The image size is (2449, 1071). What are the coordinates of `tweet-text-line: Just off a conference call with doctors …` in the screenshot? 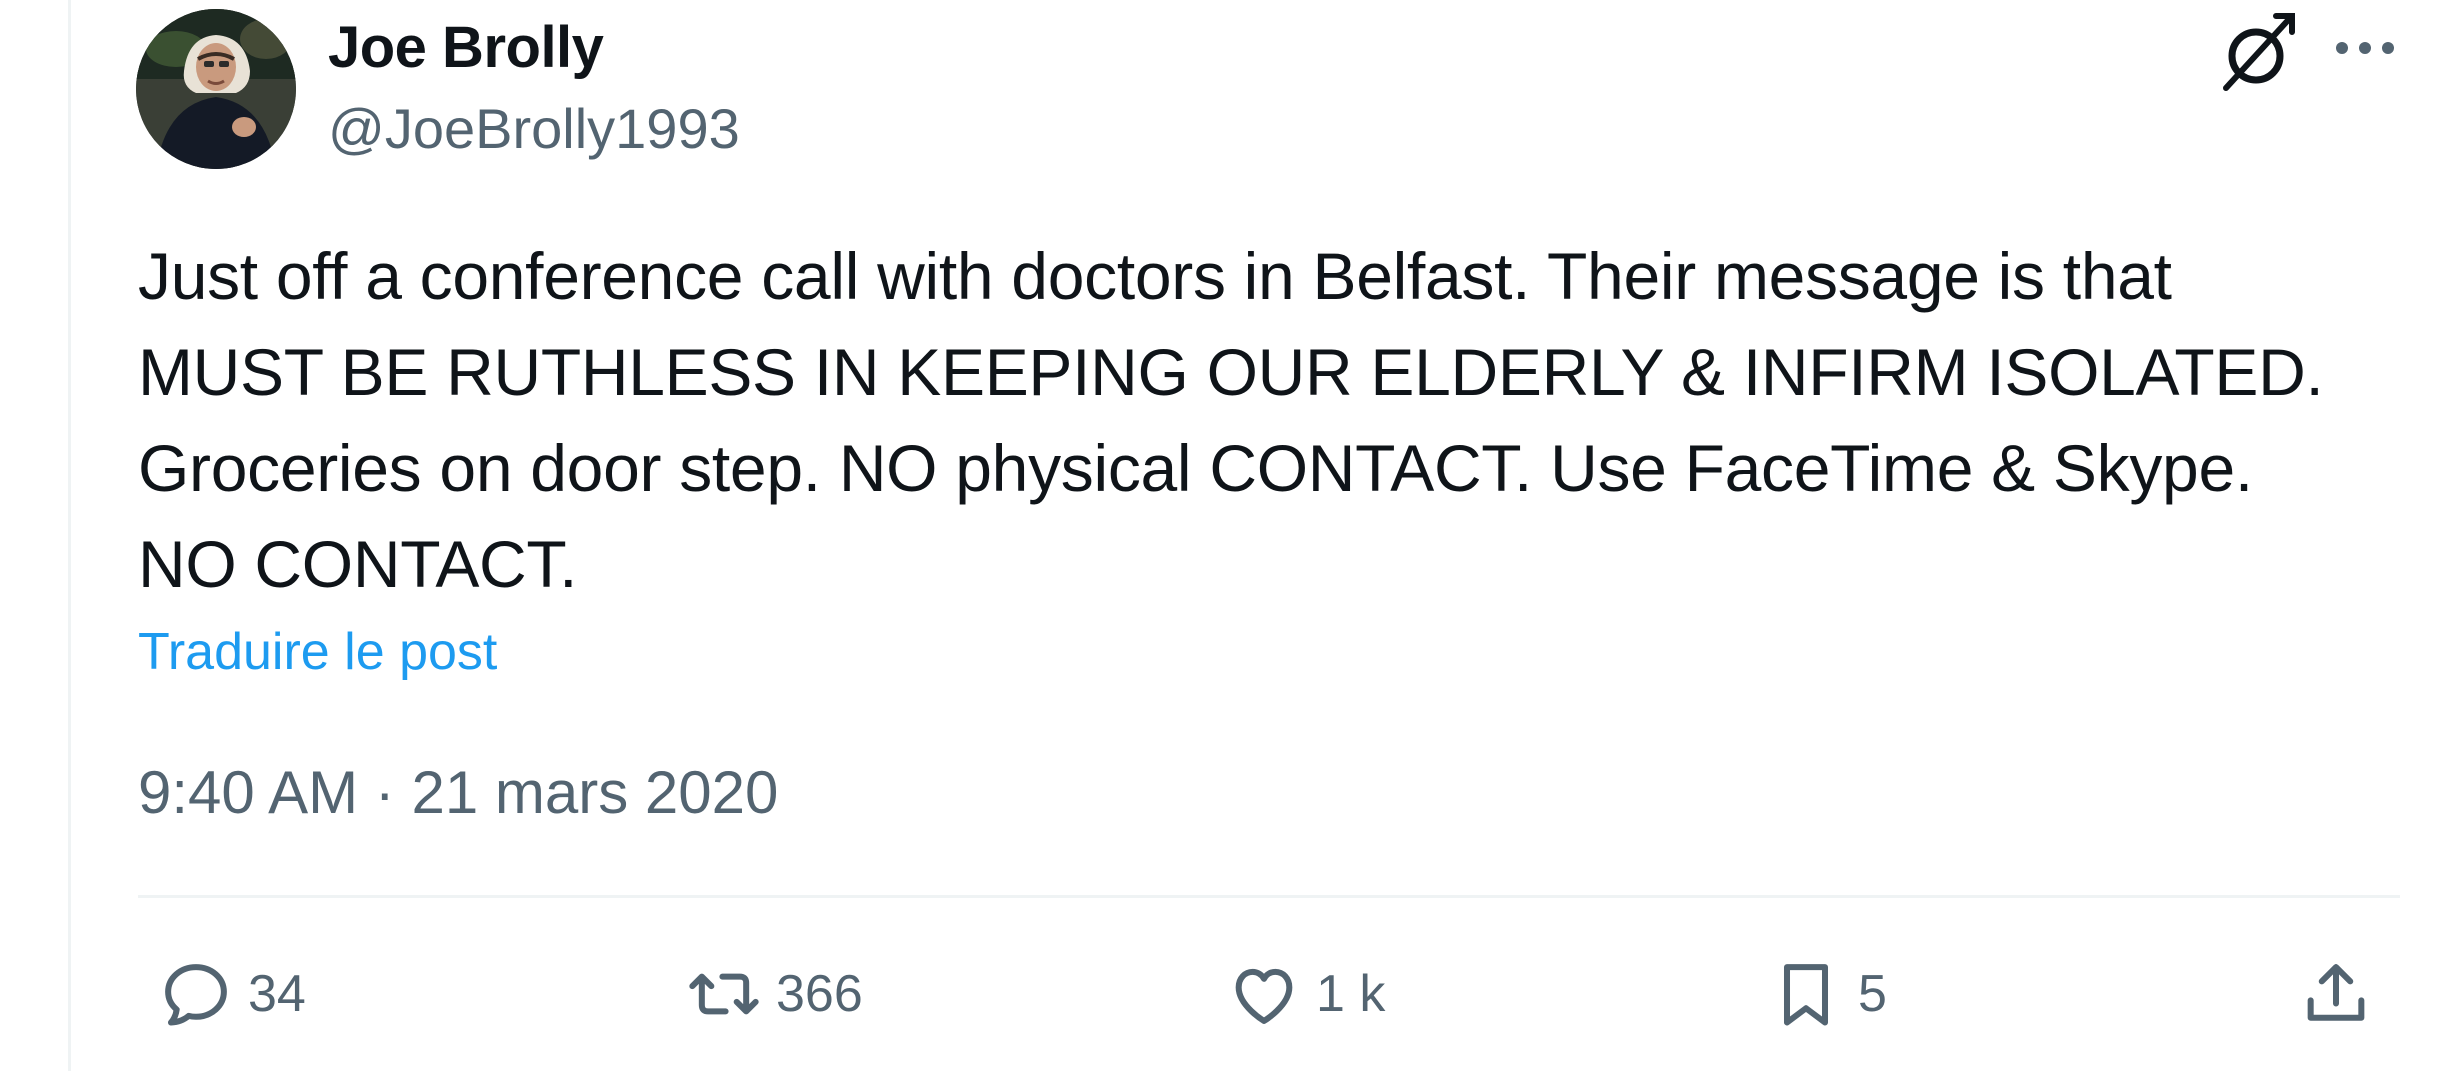 It's located at (1155, 276).